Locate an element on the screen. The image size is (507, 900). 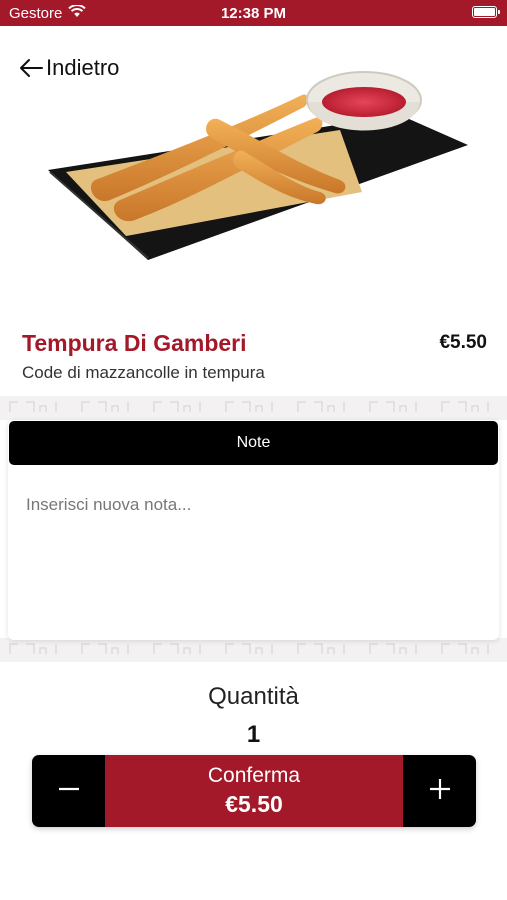
quantity-stepper: Conferma €5.50 is located at coordinates (254, 791).